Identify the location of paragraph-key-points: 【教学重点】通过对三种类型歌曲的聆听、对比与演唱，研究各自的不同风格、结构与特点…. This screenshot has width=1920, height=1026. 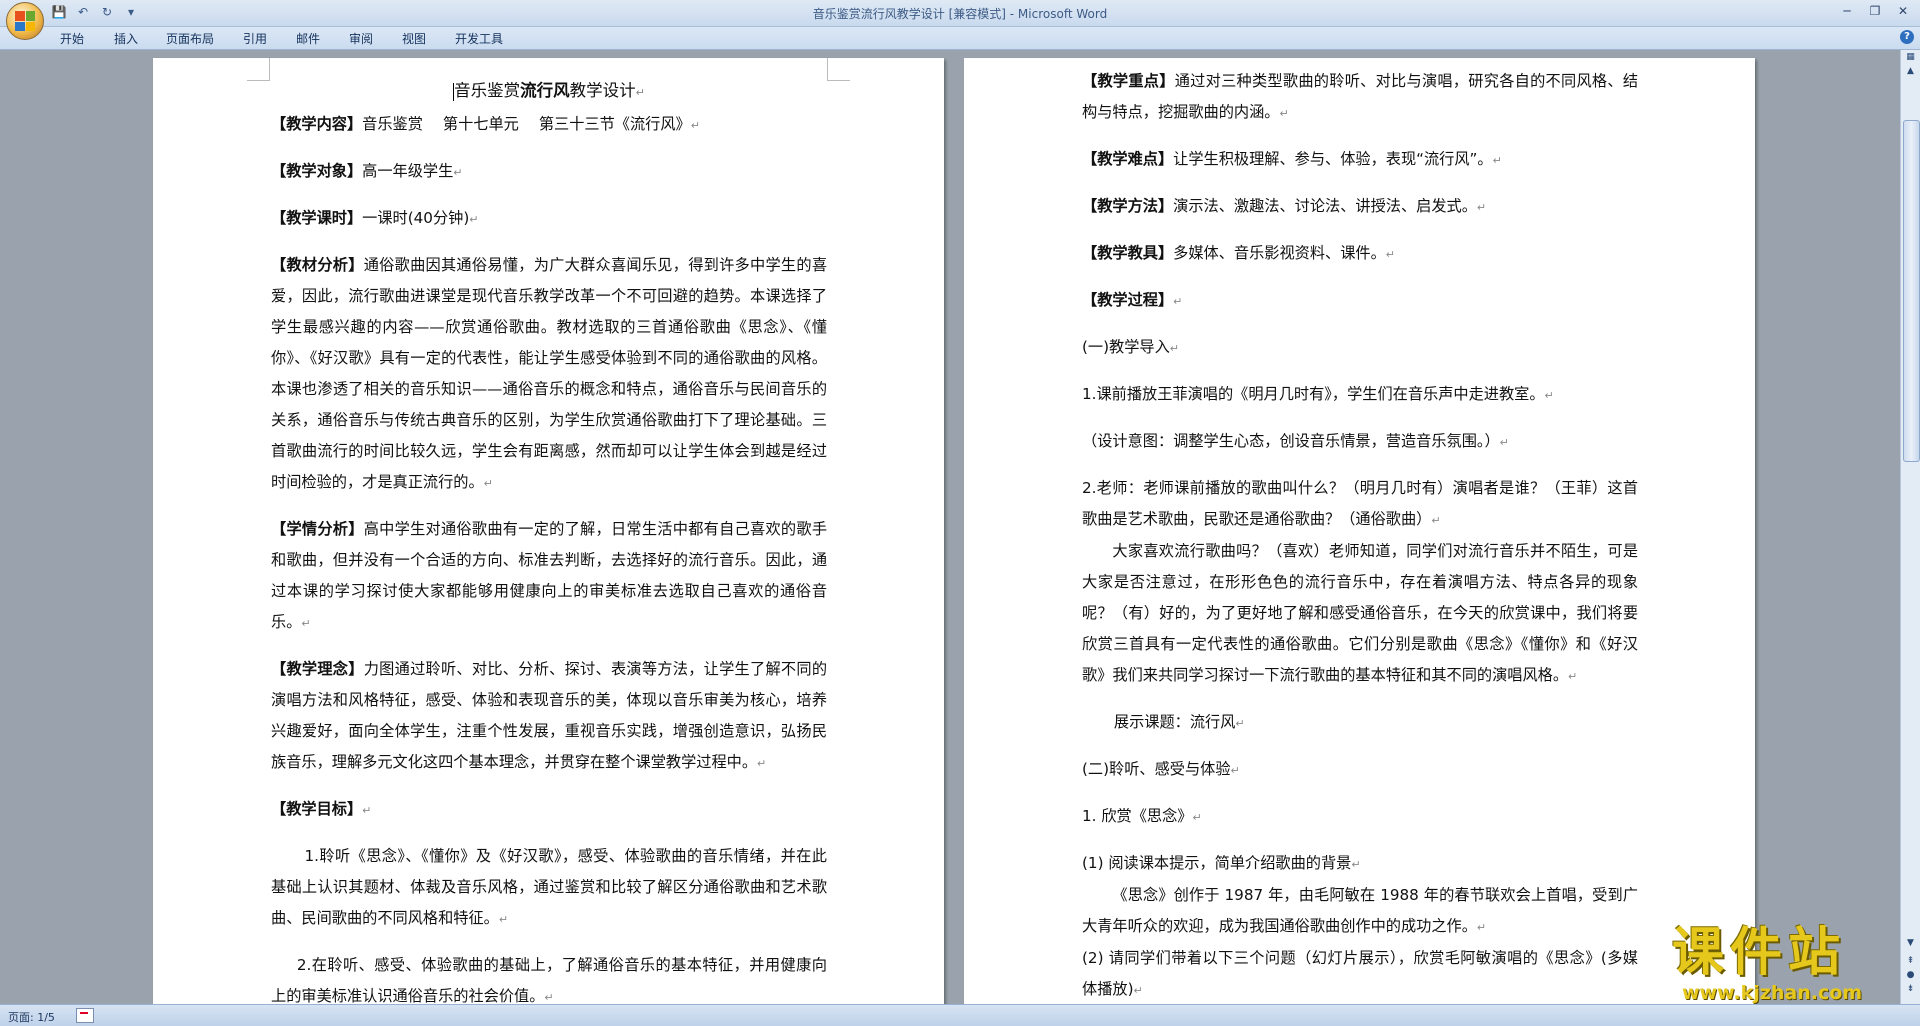
(1360, 96).